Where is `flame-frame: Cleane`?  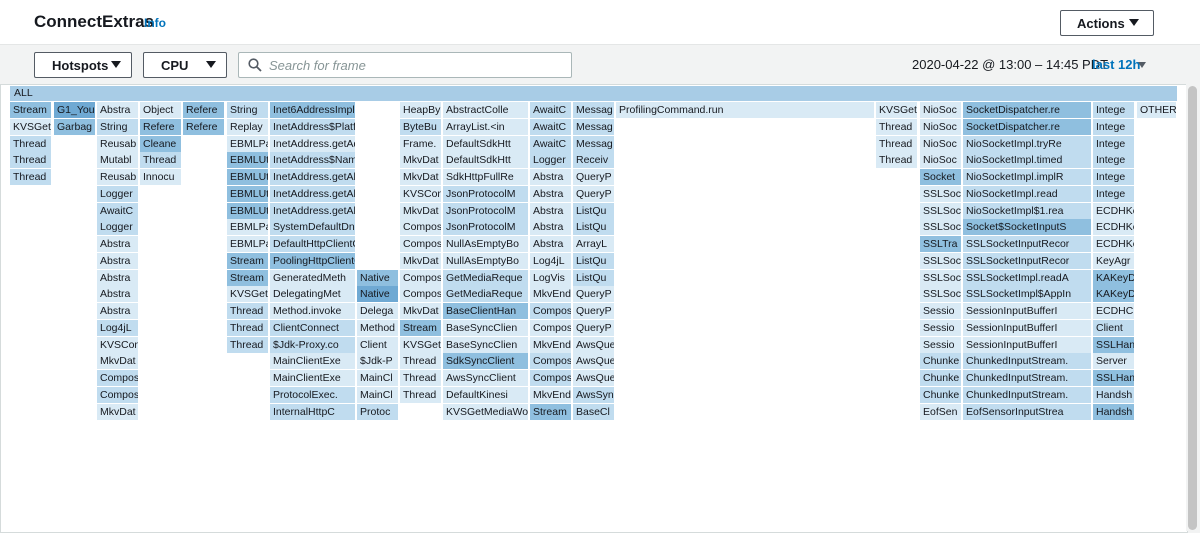 flame-frame: Cleane is located at coordinates (160, 143).